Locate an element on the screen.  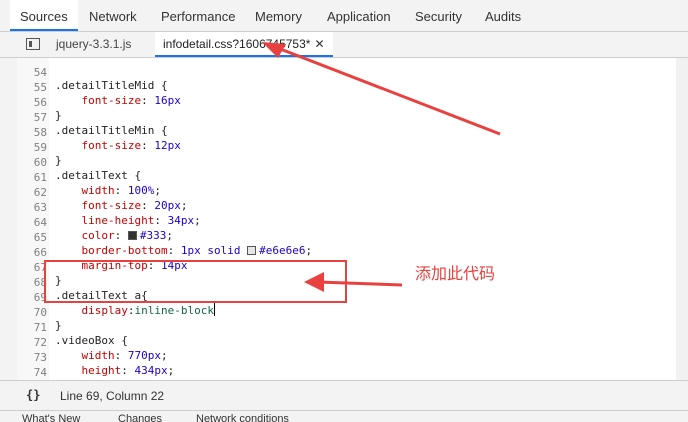
file-tab-label: infodetail.css?1606745753* is located at coordinates (237, 44).